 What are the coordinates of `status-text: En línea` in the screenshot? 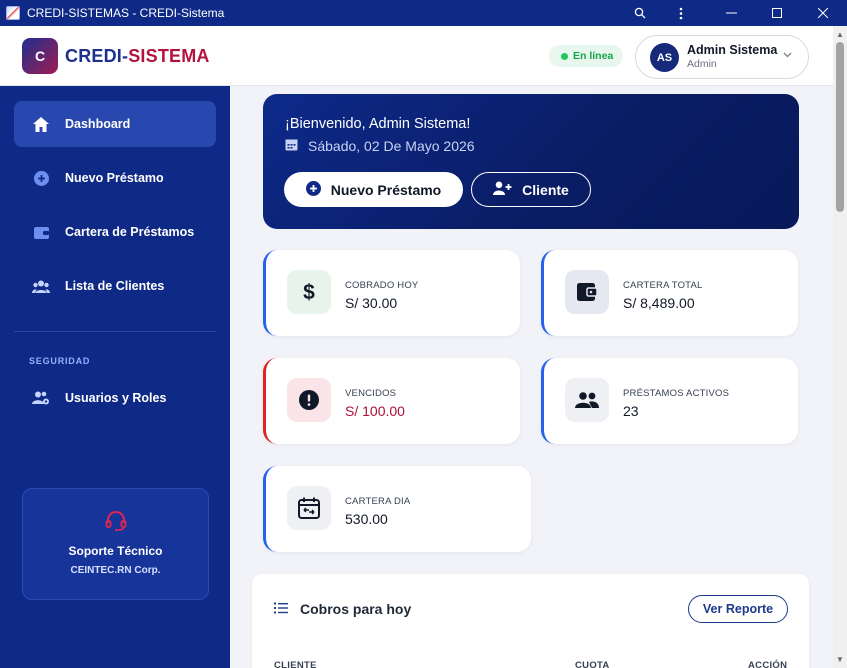 It's located at (593, 56).